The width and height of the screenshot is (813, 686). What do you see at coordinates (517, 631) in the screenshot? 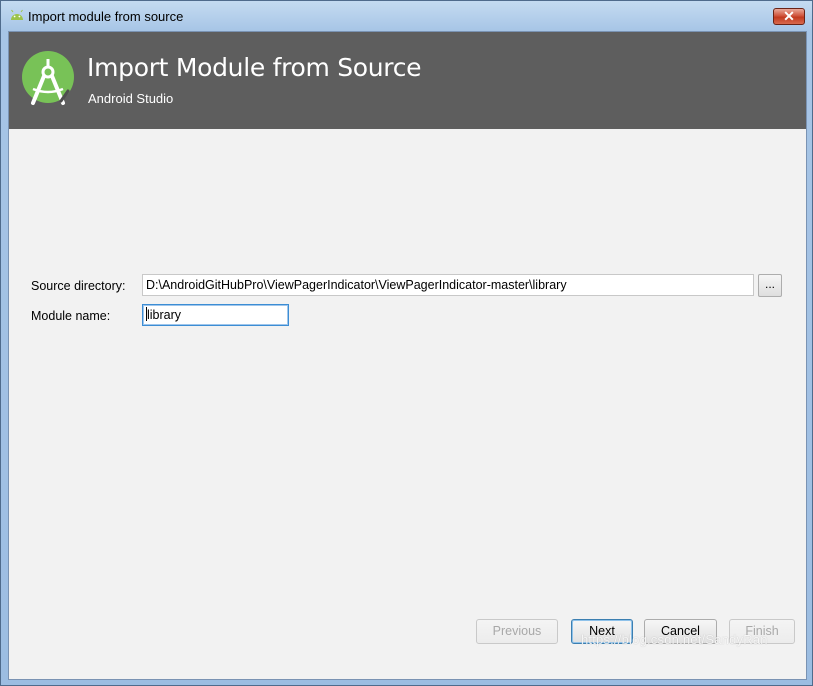
I see `previous-button: Previous` at bounding box center [517, 631].